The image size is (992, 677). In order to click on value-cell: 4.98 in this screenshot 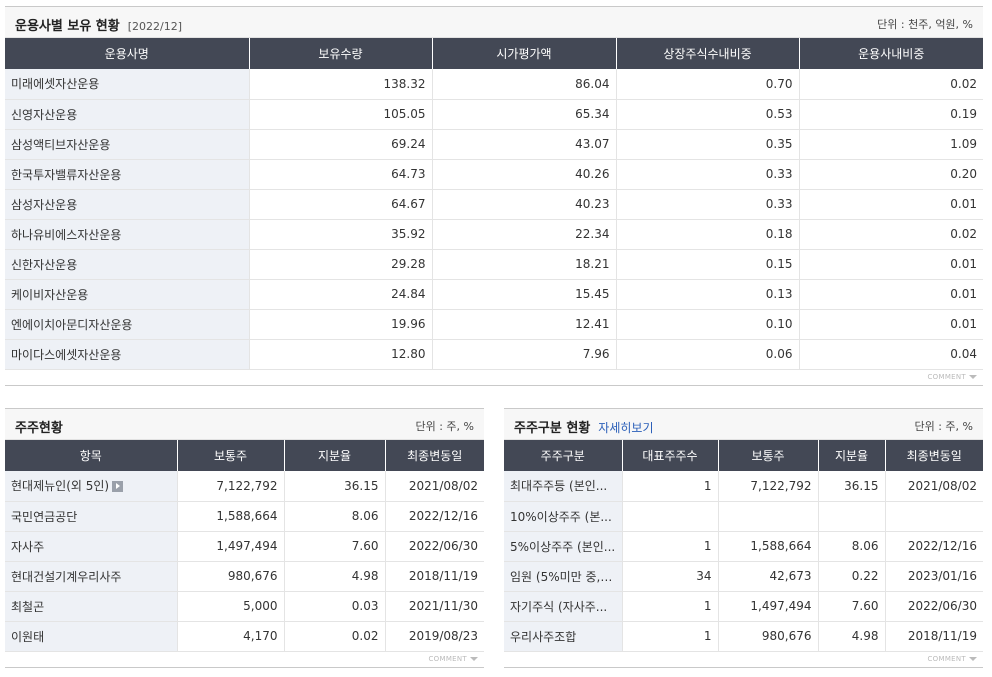, I will do `click(851, 636)`.